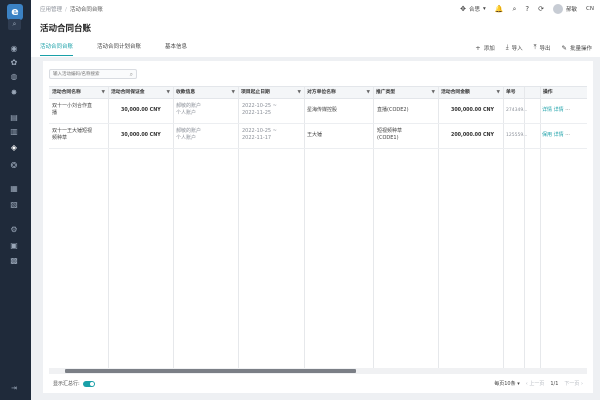  I want to click on column-header-deposit: 活动合同保证金 ▼, so click(140, 93).